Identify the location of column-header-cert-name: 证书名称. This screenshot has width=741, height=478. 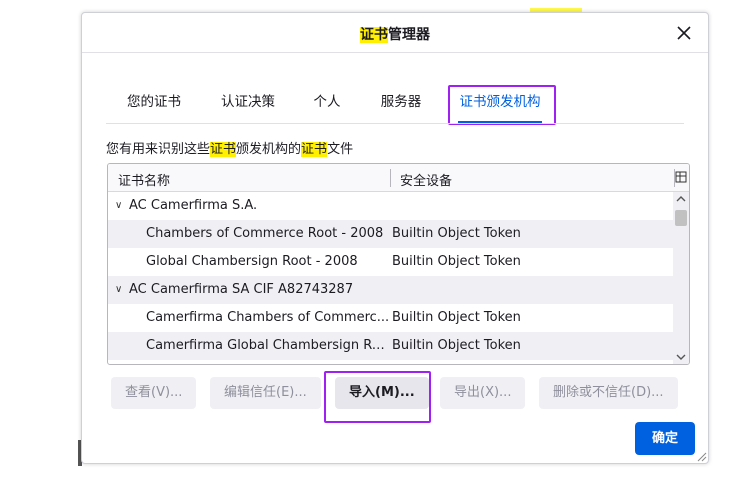
(144, 179).